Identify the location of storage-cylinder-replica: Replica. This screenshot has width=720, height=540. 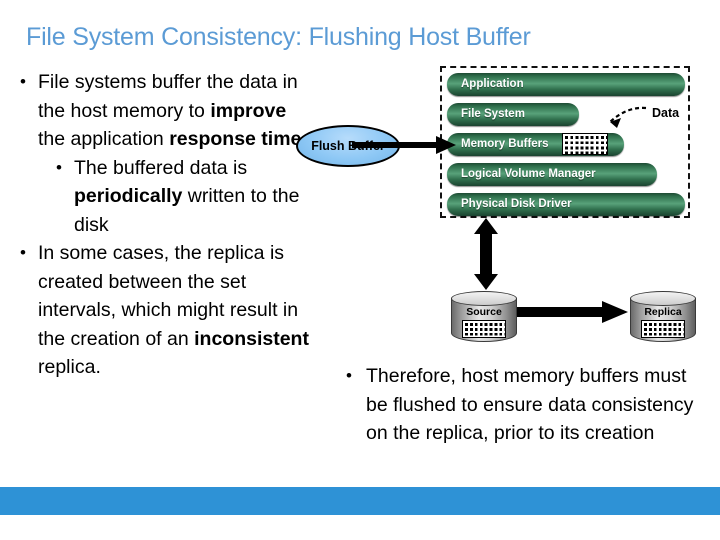
(663, 317).